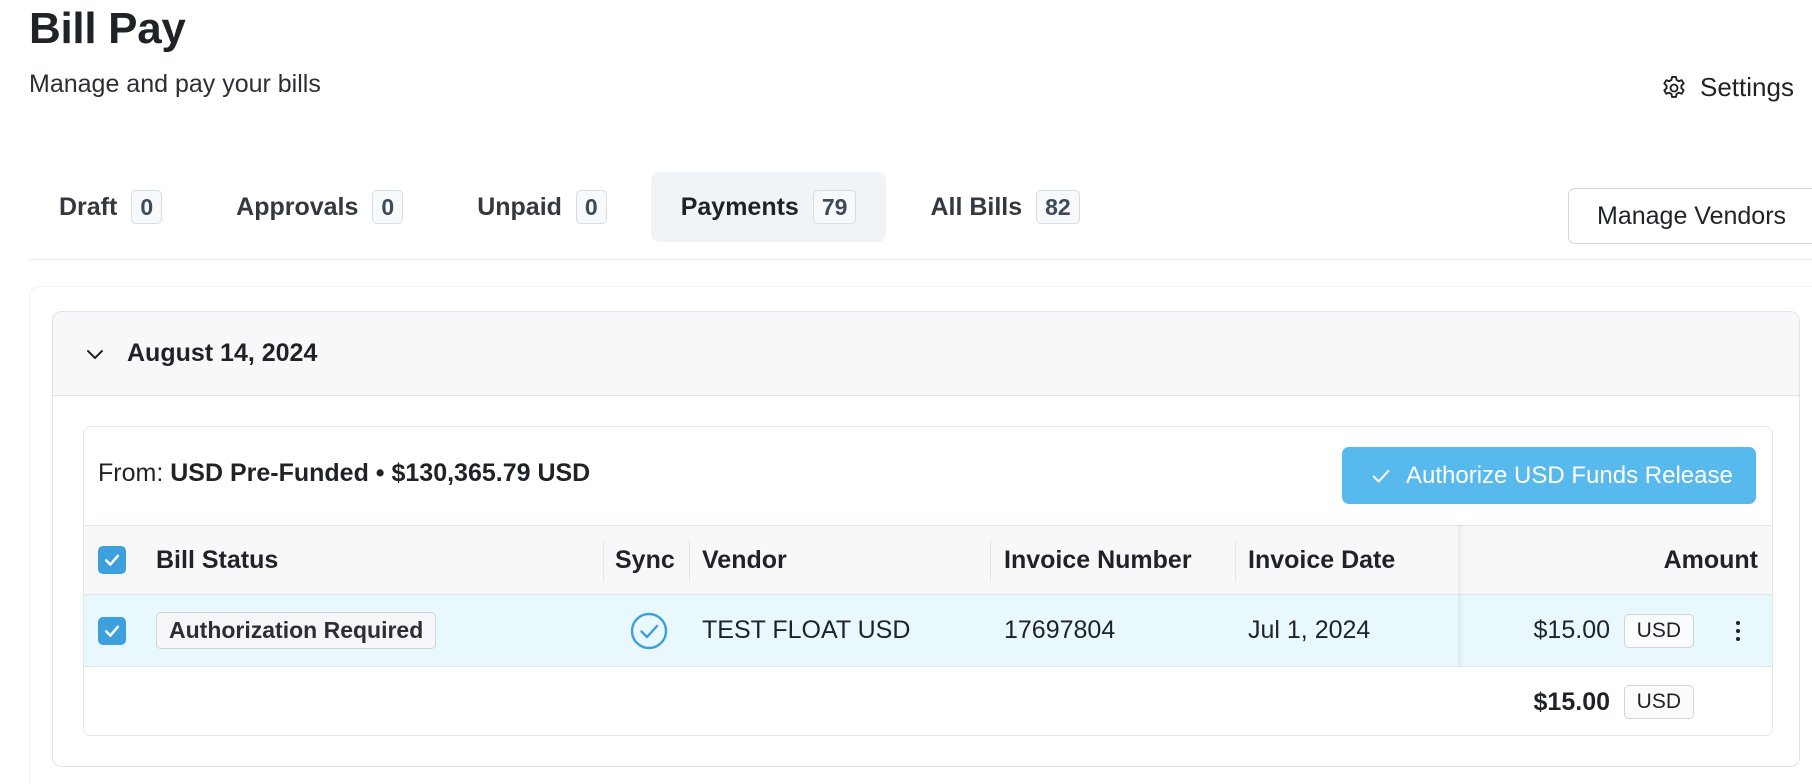 The width and height of the screenshot is (1812, 784). What do you see at coordinates (1571, 701) in the screenshot?
I see `total-amount: $15.00` at bounding box center [1571, 701].